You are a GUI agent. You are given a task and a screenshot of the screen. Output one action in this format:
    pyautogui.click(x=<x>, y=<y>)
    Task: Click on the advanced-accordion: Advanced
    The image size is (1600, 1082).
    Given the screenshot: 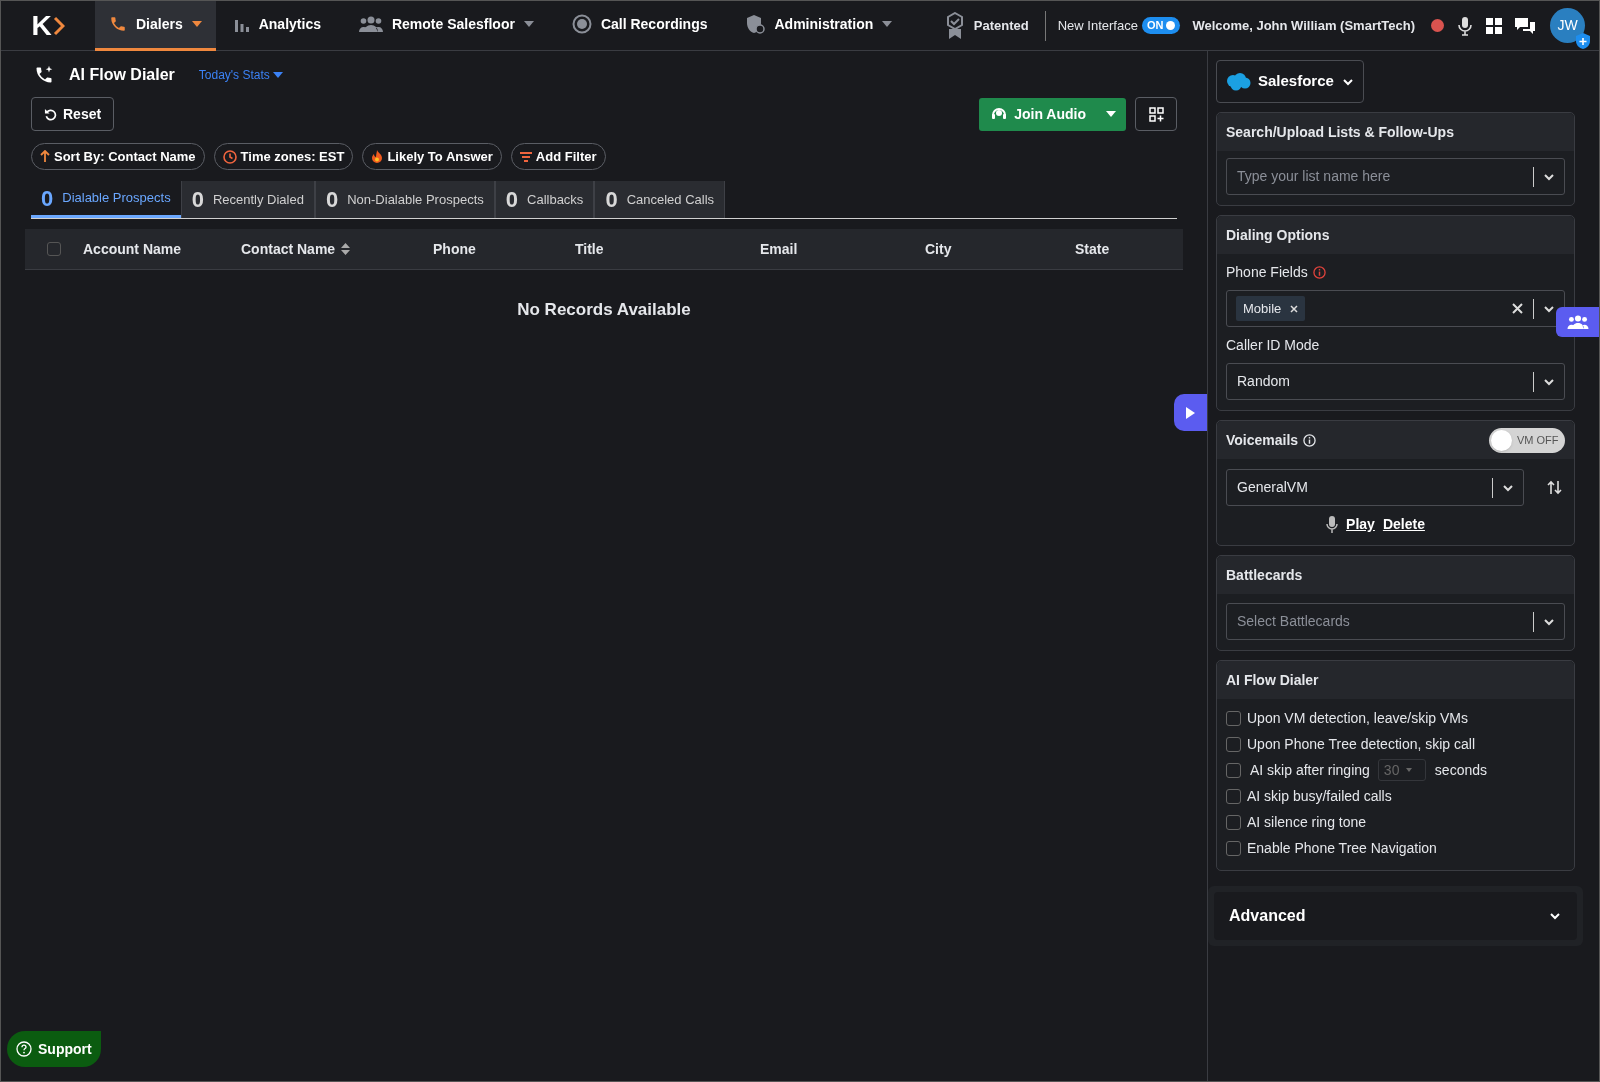 What is the action you would take?
    pyautogui.click(x=1395, y=916)
    